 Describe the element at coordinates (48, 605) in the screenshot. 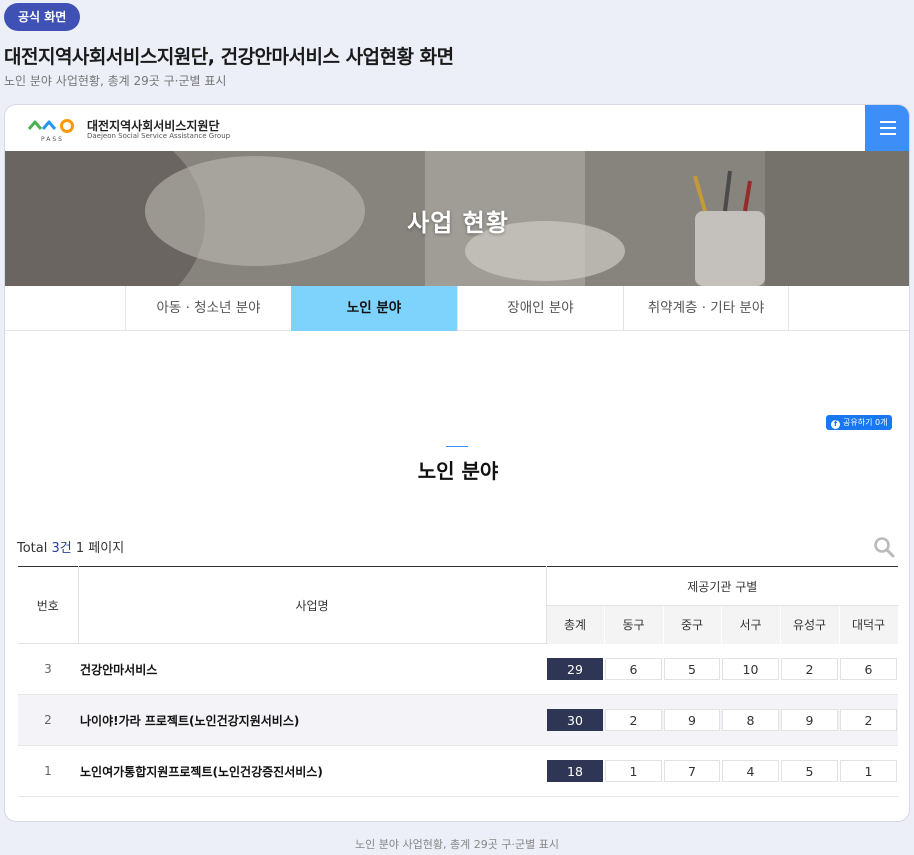

I see `column-header-number: 번호` at that location.